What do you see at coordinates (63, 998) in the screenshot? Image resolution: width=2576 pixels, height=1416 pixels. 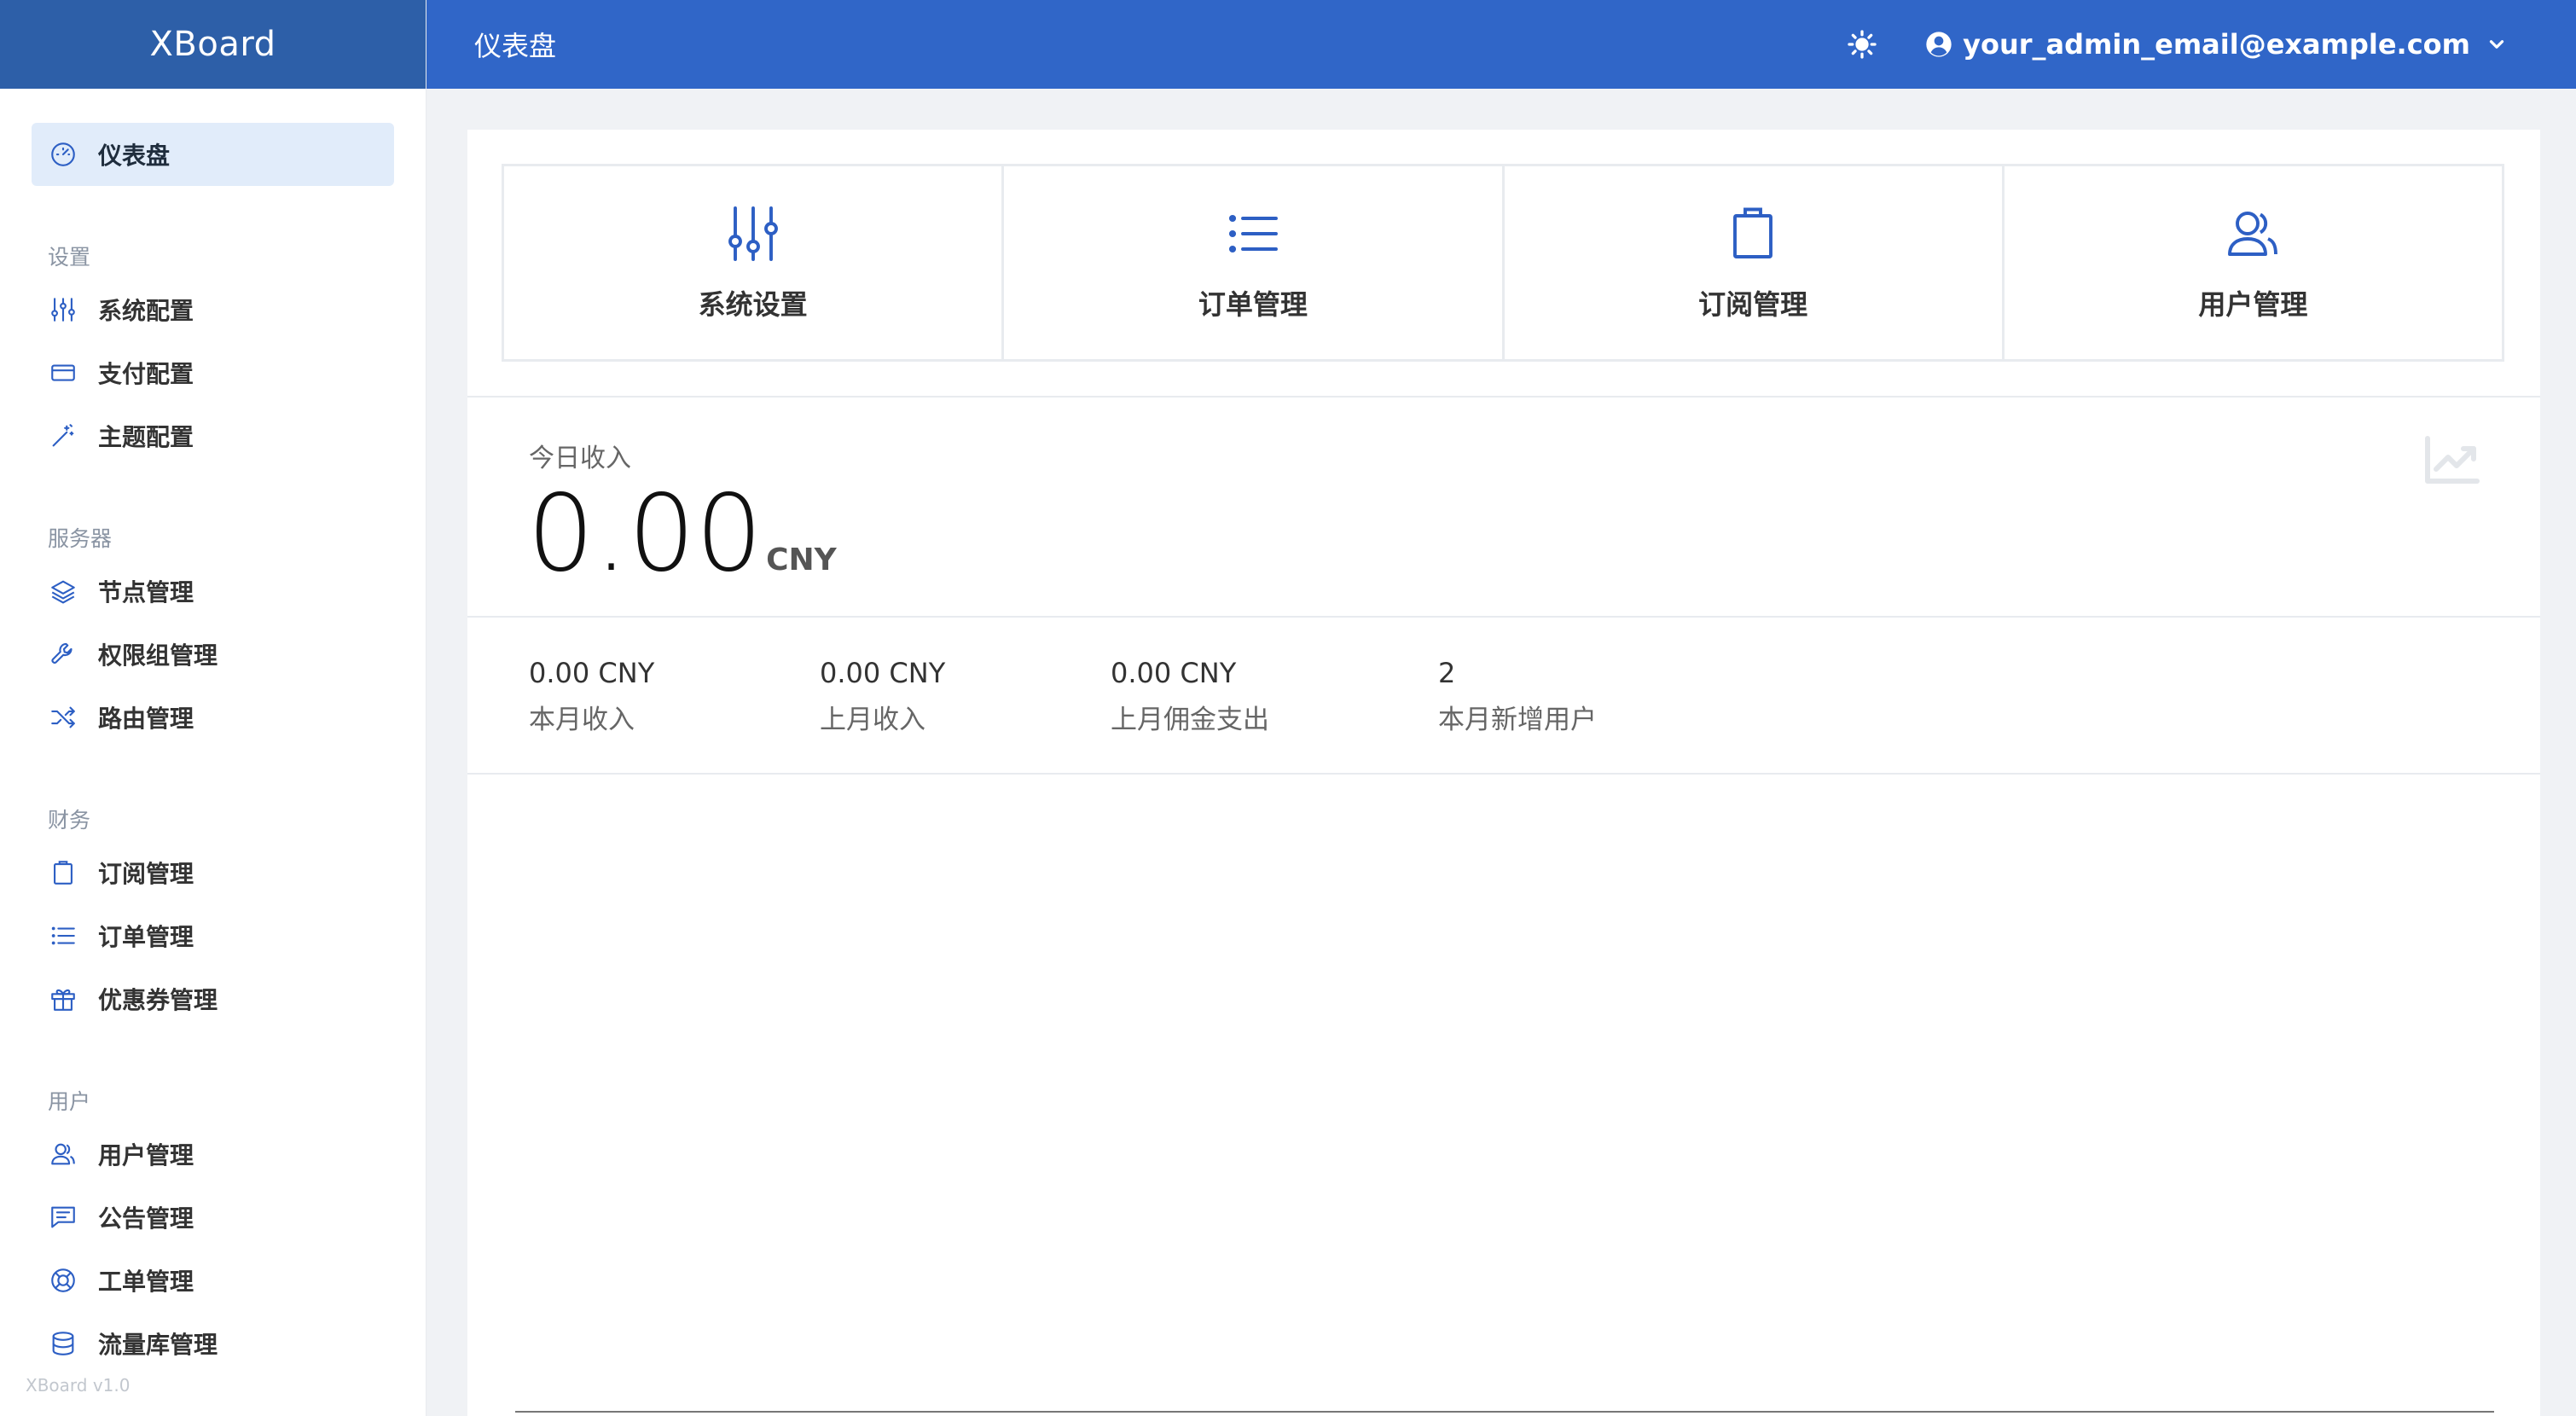 I see `gift-icon` at bounding box center [63, 998].